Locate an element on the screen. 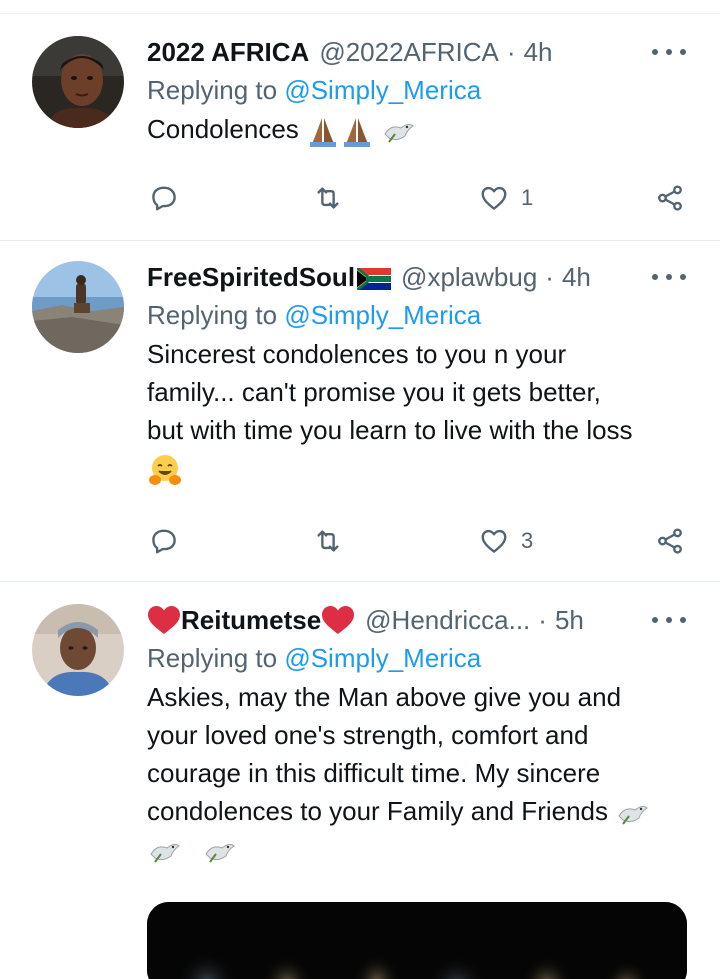 The image size is (720, 979). south-africa-flag-icon is located at coordinates (374, 278).